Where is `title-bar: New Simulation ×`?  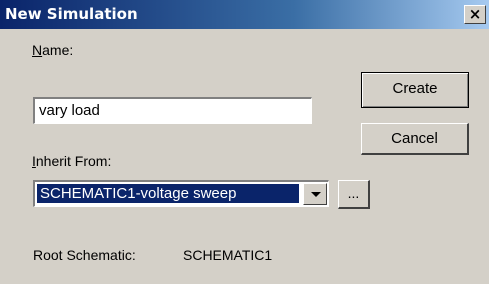 title-bar: New Simulation × is located at coordinates (244, 14).